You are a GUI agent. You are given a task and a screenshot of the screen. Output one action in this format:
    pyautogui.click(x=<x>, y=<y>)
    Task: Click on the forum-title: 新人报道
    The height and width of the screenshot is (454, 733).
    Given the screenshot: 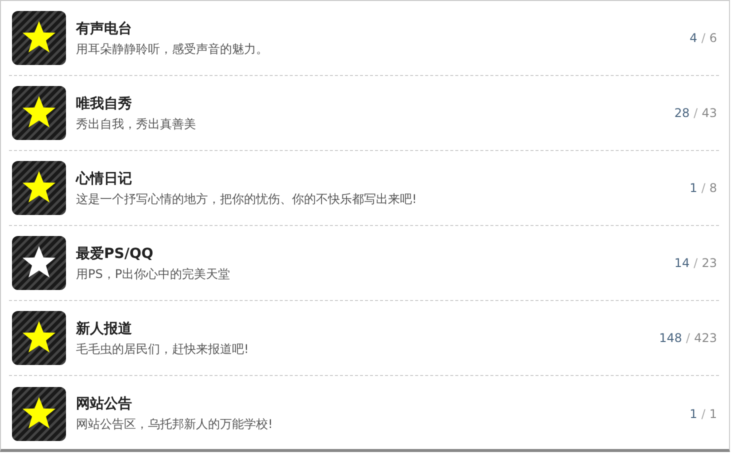 What is the action you would take?
    pyautogui.click(x=368, y=329)
    